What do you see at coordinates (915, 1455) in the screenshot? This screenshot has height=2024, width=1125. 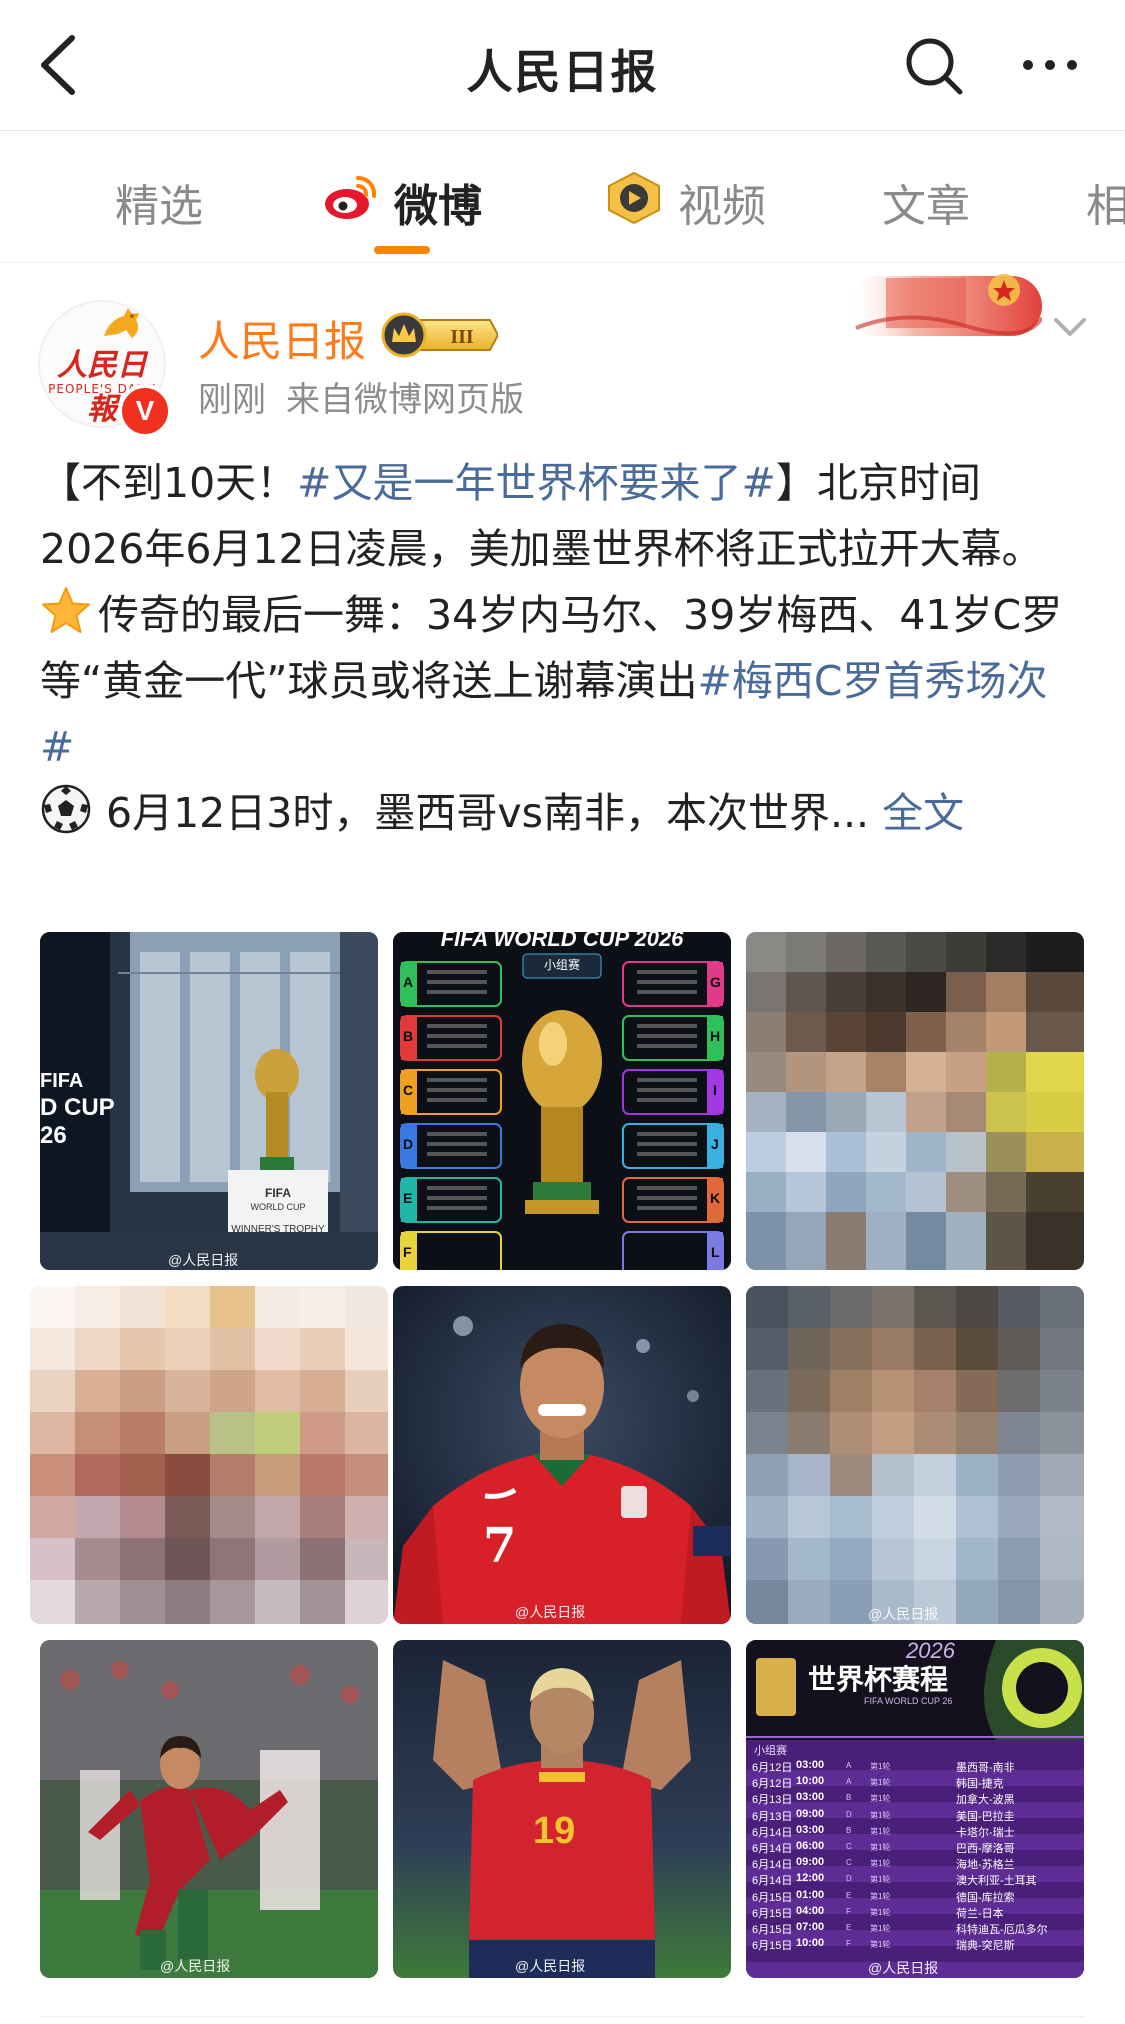 I see `image-6-pixelated: @人民日报` at bounding box center [915, 1455].